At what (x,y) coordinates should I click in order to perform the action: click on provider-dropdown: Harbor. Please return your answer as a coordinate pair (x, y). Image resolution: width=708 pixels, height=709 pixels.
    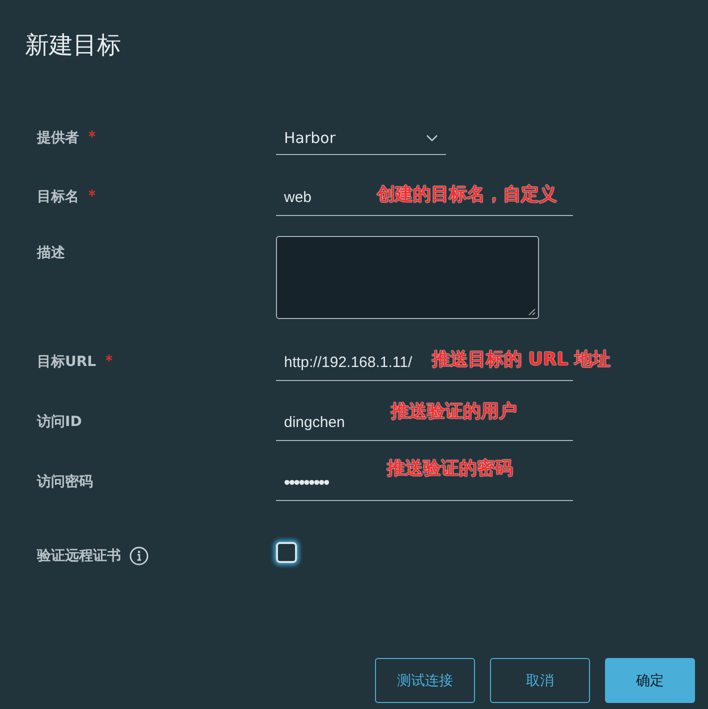
    Looking at the image, I should click on (361, 138).